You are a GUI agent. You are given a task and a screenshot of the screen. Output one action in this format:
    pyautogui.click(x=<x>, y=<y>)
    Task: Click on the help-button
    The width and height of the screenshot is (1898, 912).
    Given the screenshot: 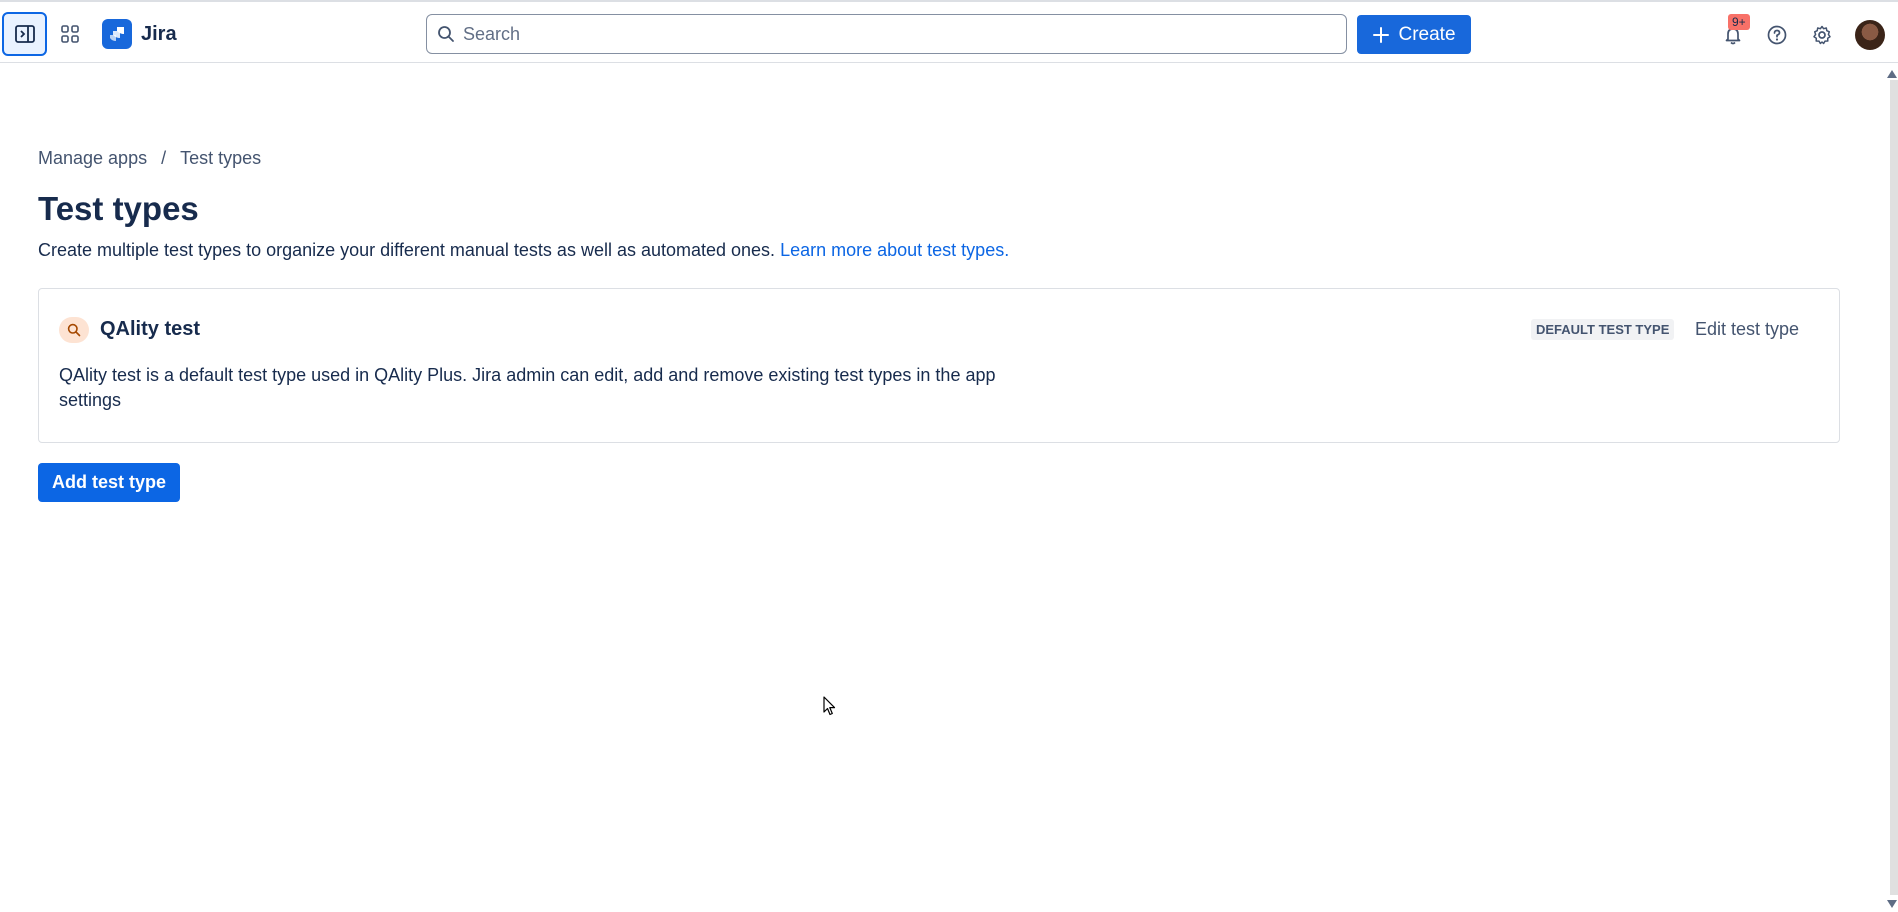 What is the action you would take?
    pyautogui.click(x=1777, y=35)
    